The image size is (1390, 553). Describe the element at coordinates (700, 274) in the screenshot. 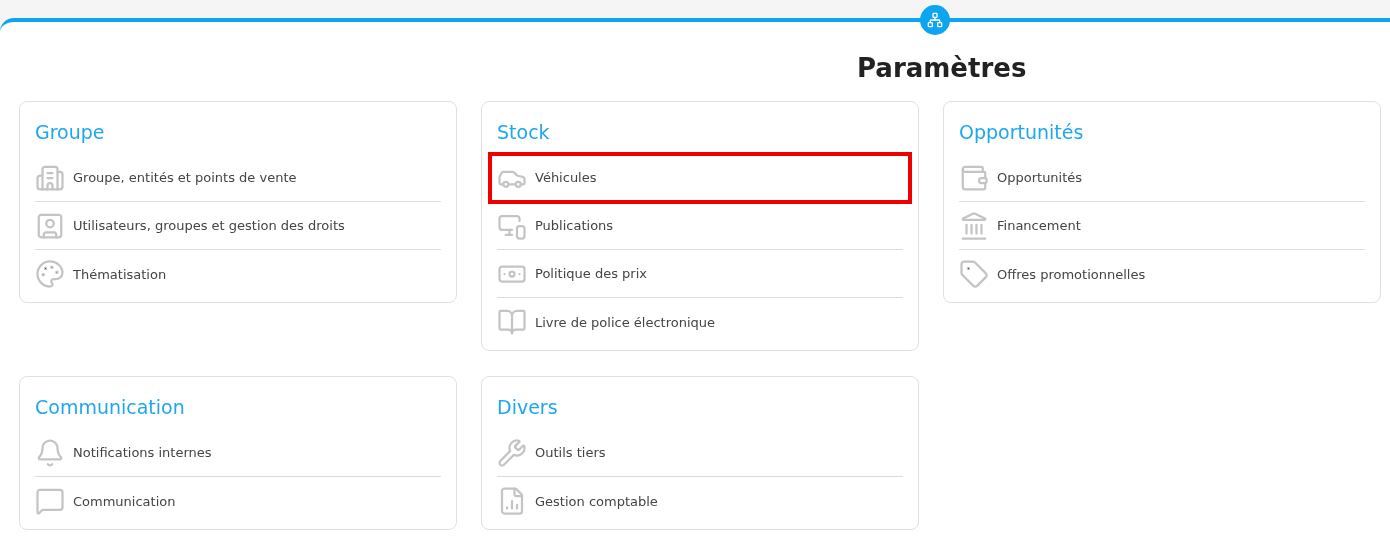

I see `settings-item: Politique des prix` at that location.